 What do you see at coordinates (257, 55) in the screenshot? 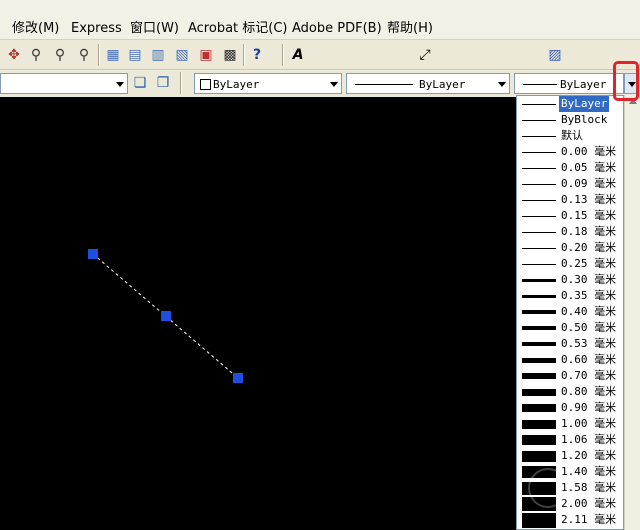
I see `help-icon: ?` at bounding box center [257, 55].